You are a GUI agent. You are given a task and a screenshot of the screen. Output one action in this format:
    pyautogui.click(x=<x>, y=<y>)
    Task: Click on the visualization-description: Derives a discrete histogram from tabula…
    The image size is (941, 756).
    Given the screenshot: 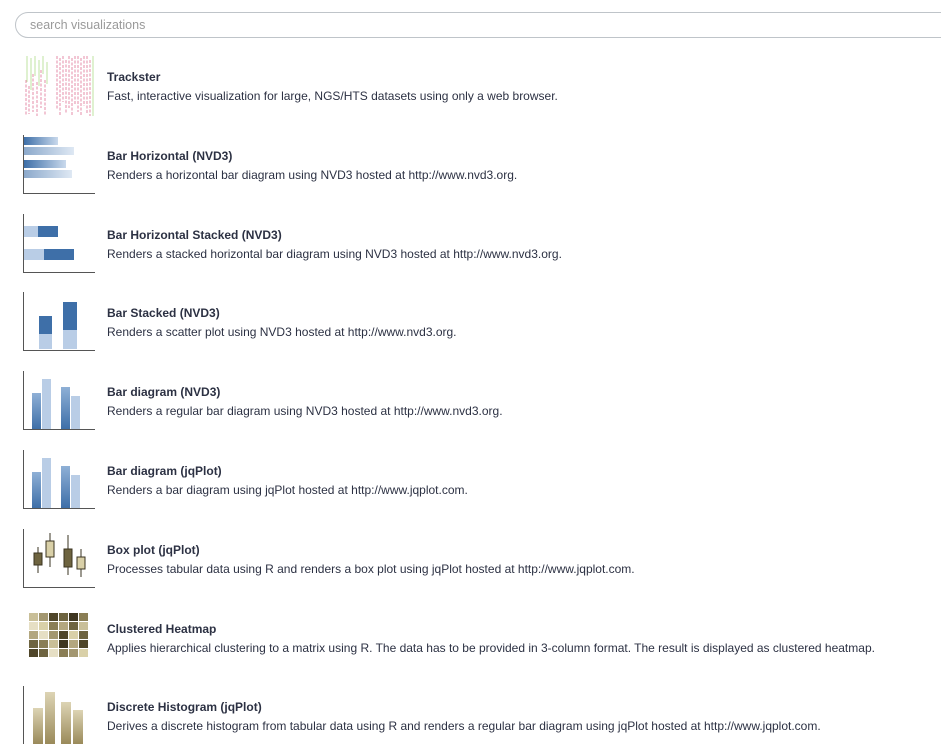 What is the action you would take?
    pyautogui.click(x=464, y=726)
    